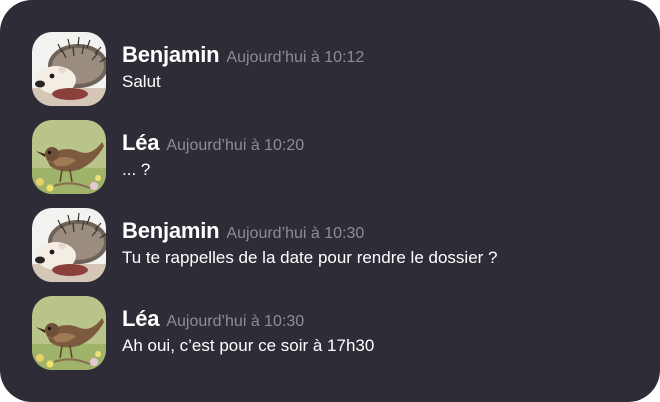 The image size is (660, 402). Describe the element at coordinates (235, 145) in the screenshot. I see `message-timestamp: Aujourd’hui à 10:20` at that location.